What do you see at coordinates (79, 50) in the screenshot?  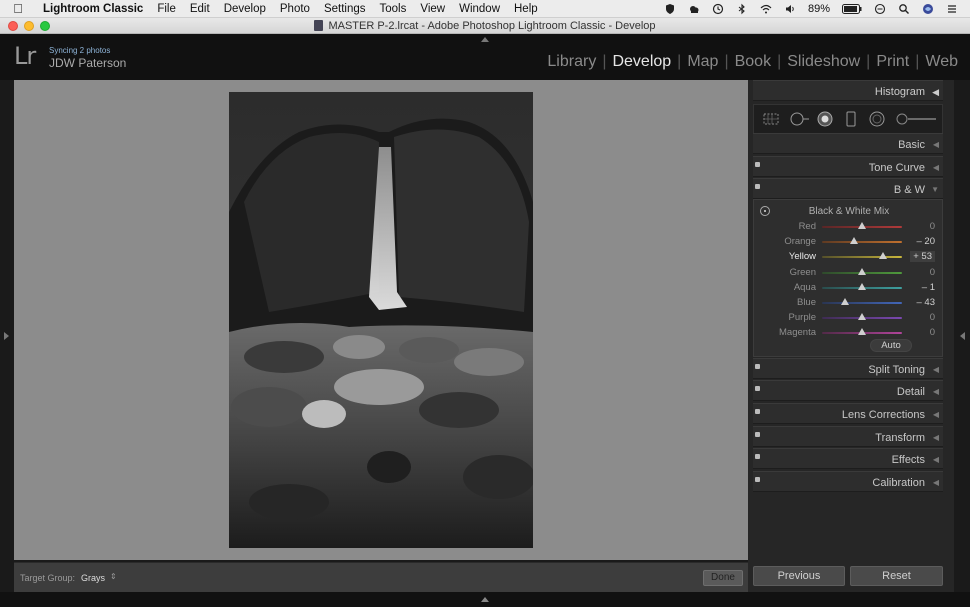 I see `sync-status: Syncing 2 photos` at bounding box center [79, 50].